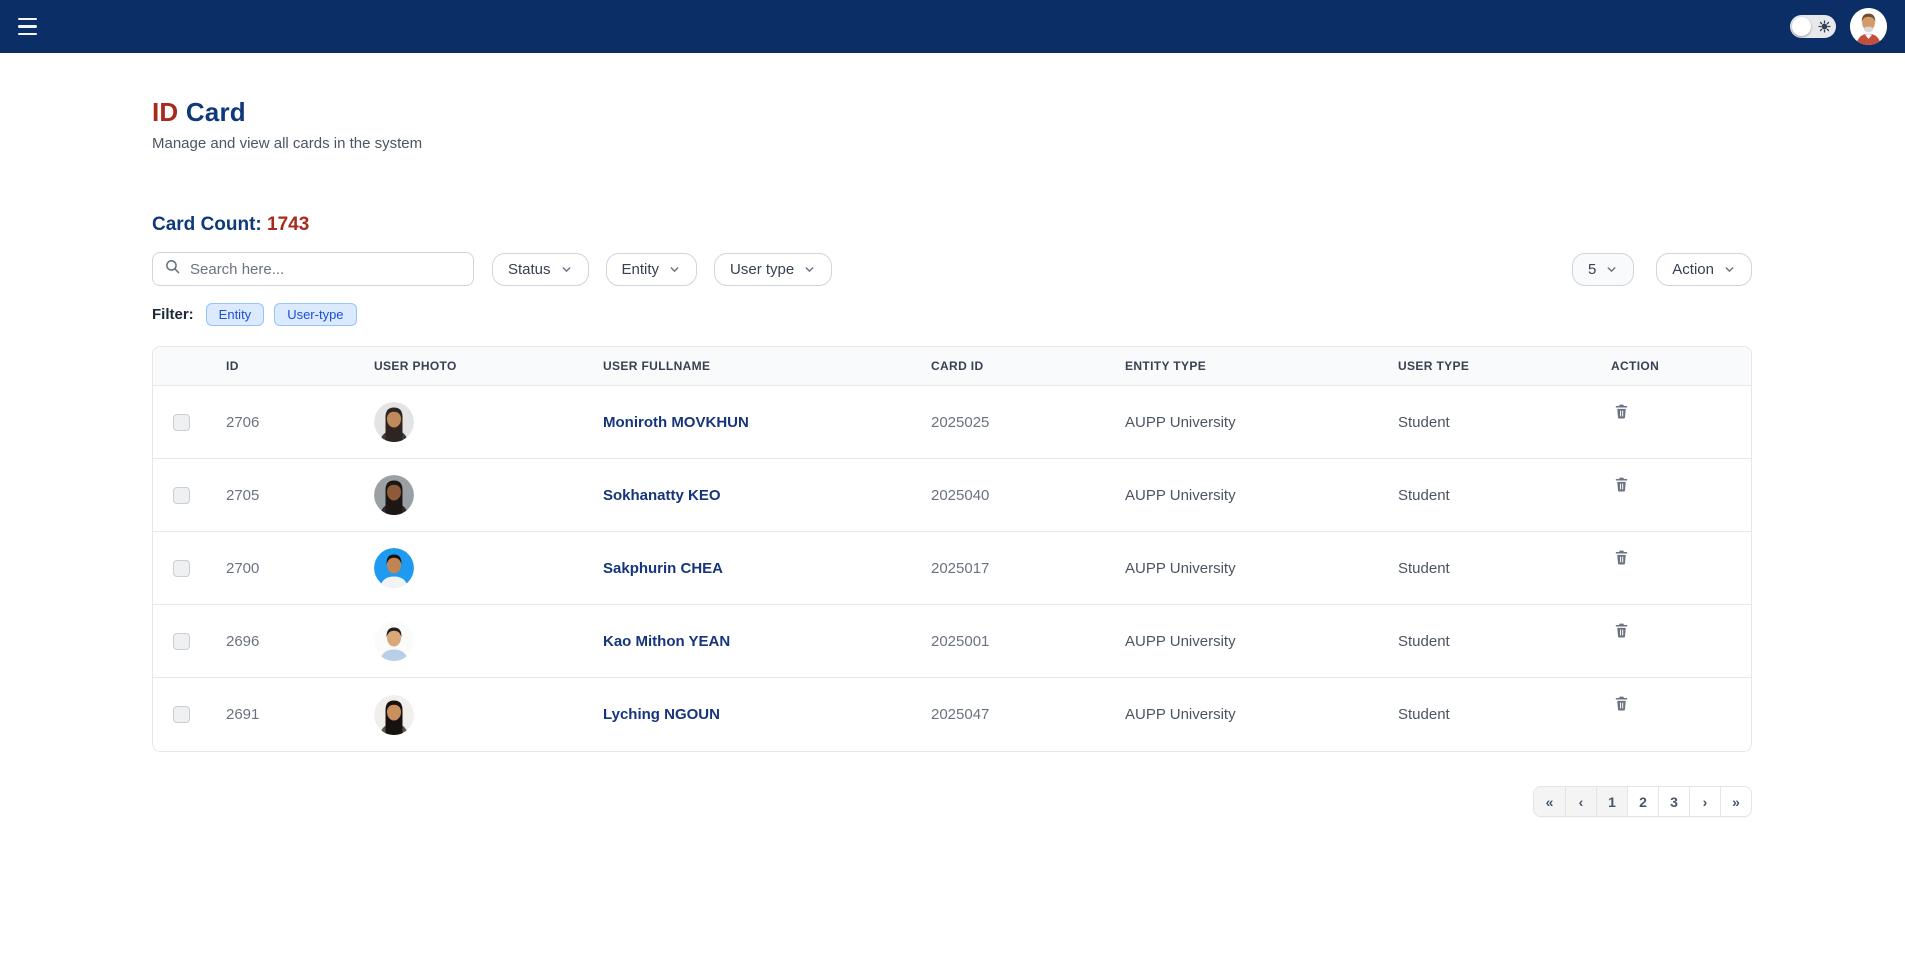  I want to click on user-type-dropdown-label: User type, so click(762, 269).